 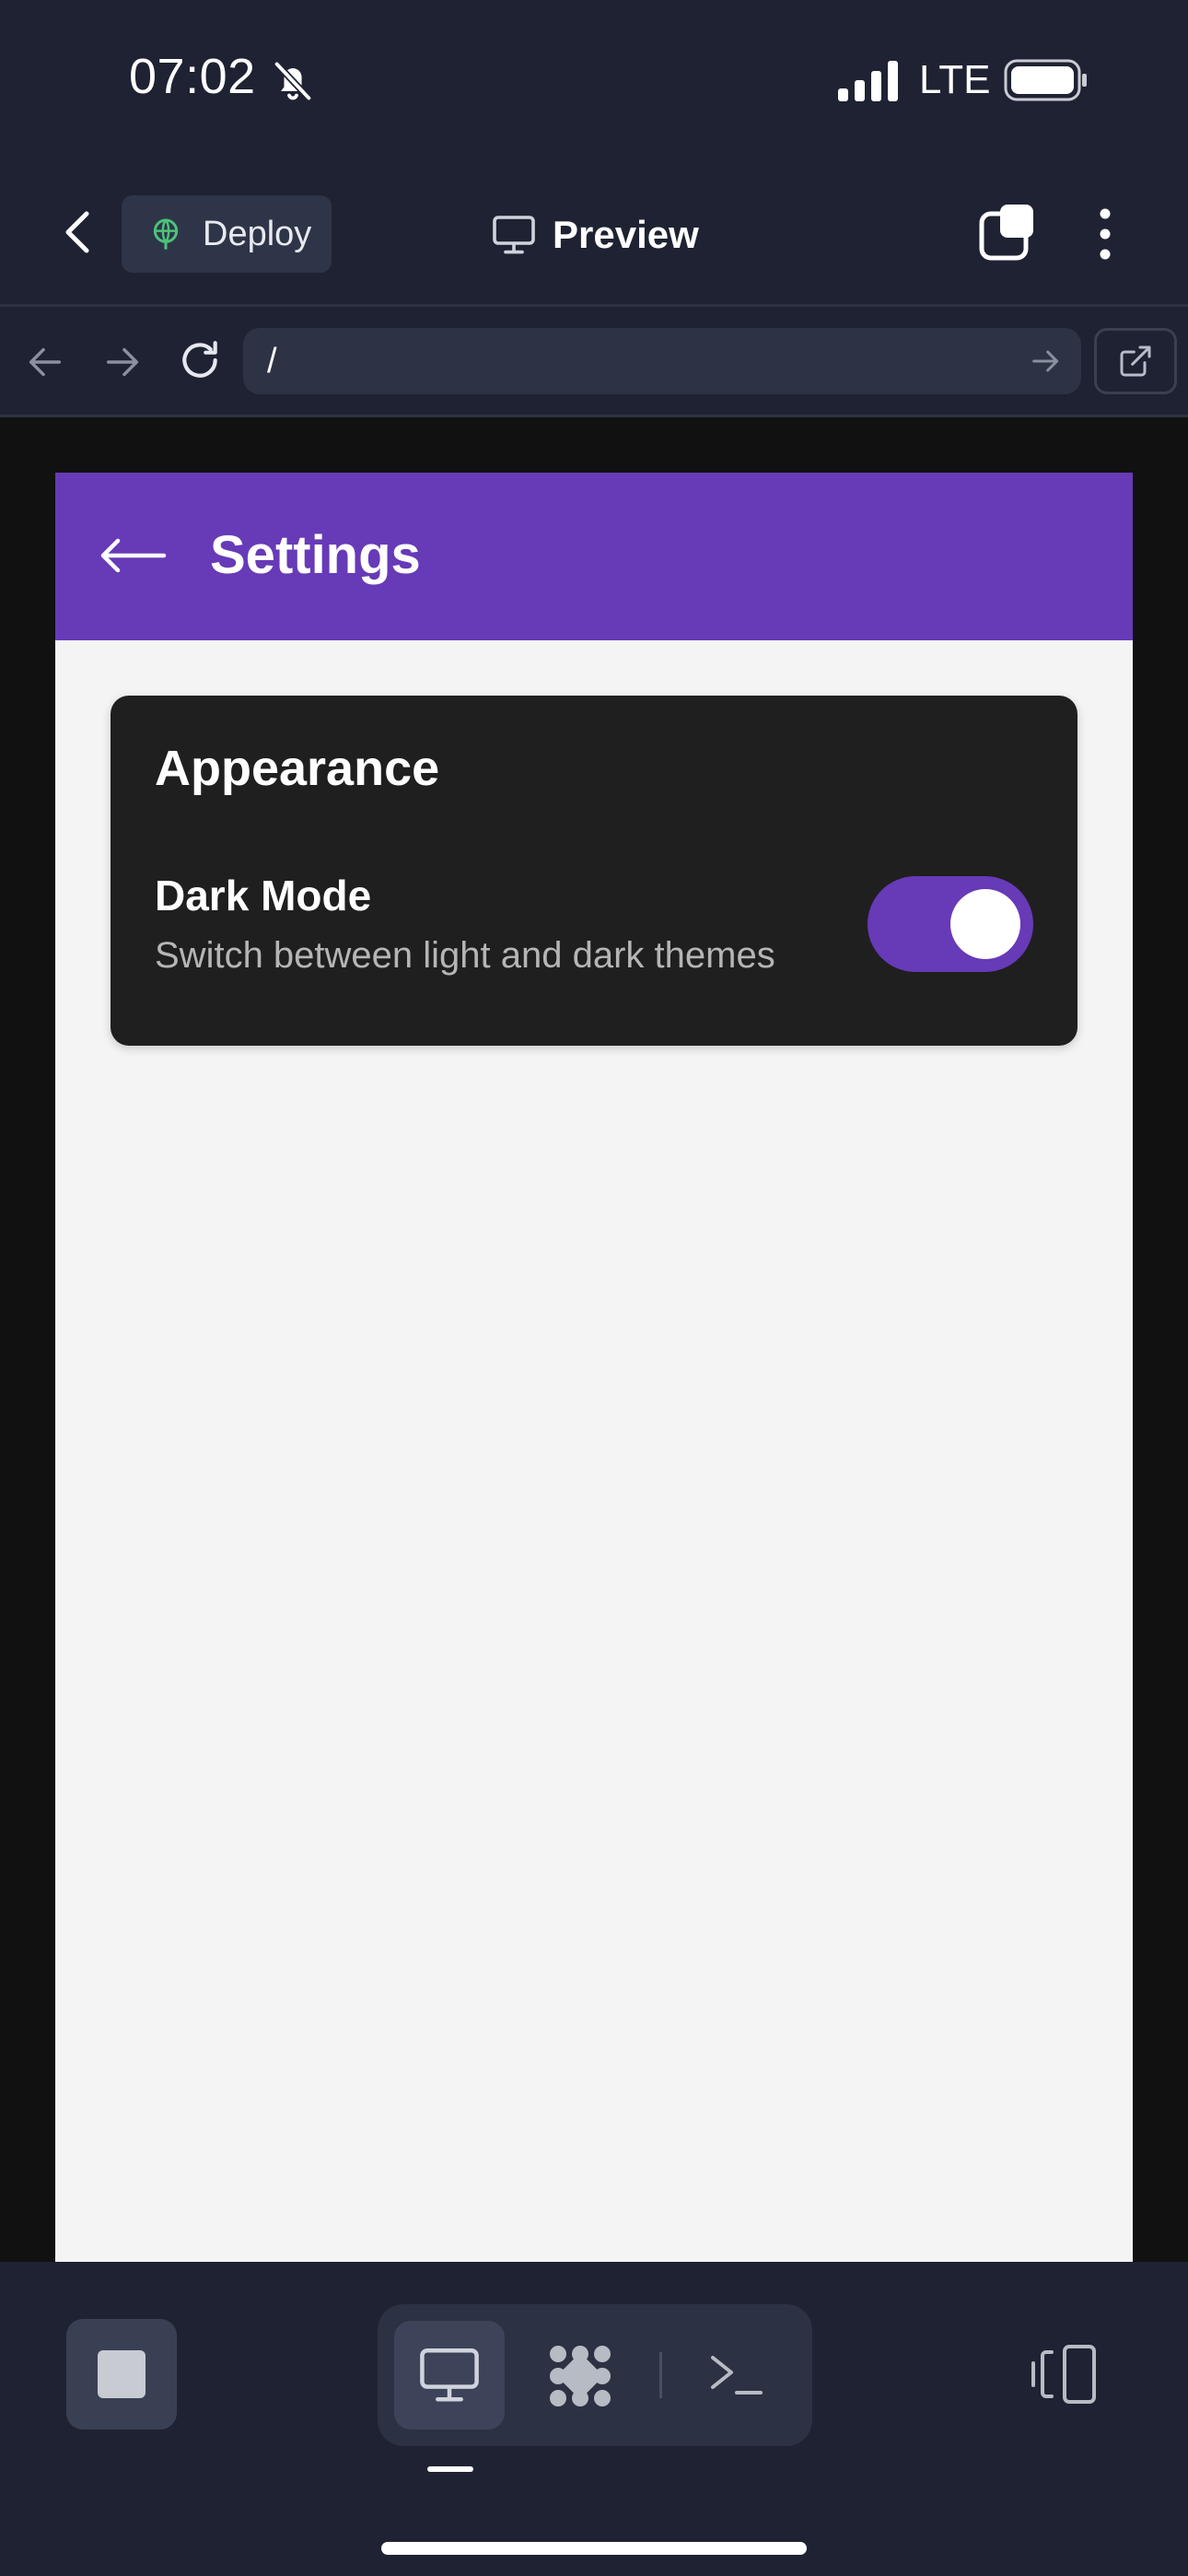 What do you see at coordinates (1045, 80) in the screenshot?
I see `battery-icon` at bounding box center [1045, 80].